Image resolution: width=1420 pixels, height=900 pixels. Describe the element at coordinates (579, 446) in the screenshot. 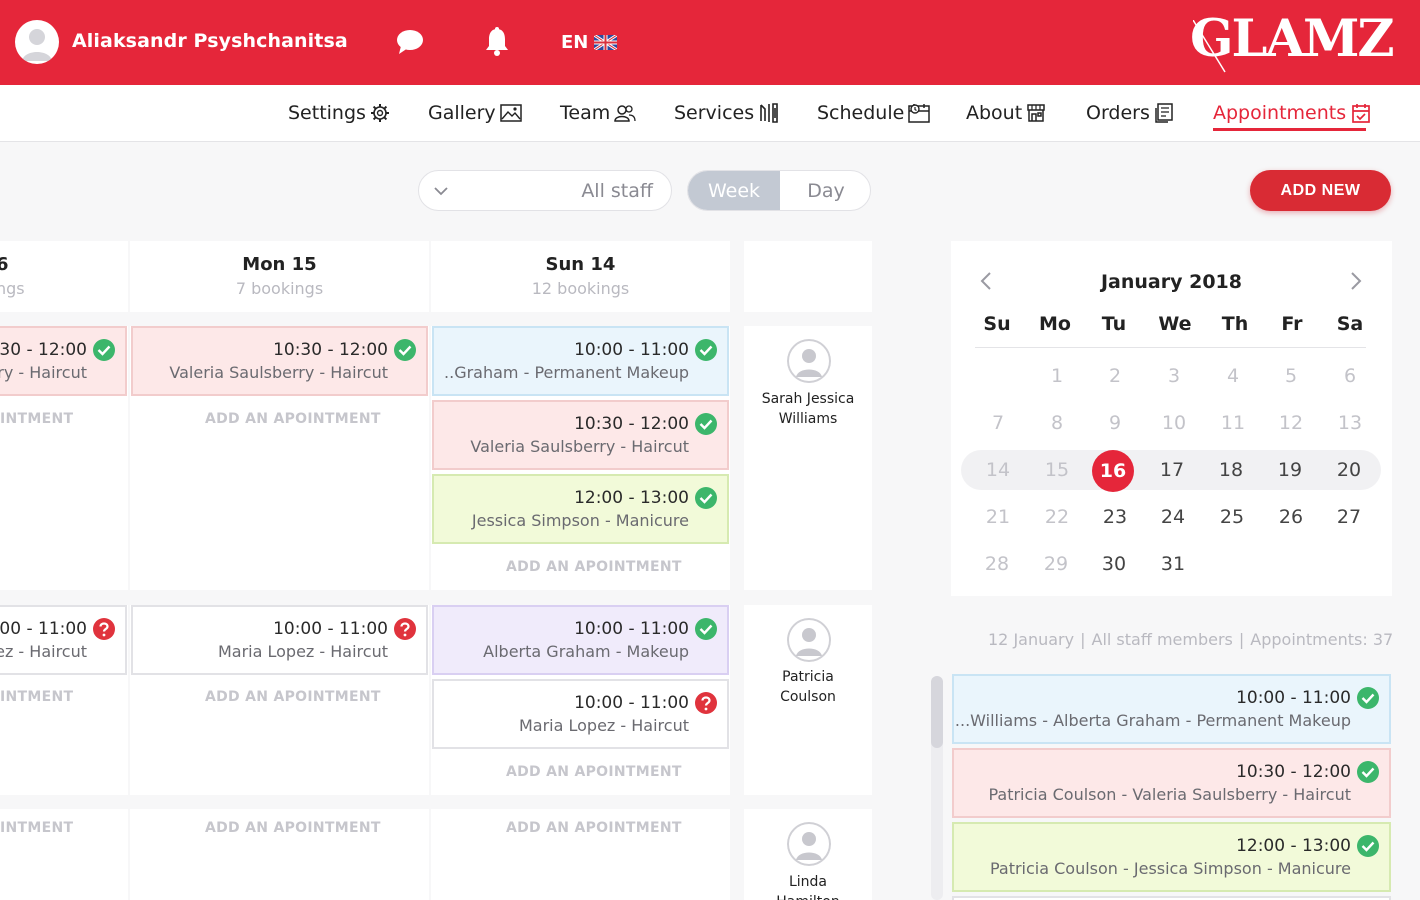

I see `appointment-description: Valeria Saulsberry - Haircut` at that location.